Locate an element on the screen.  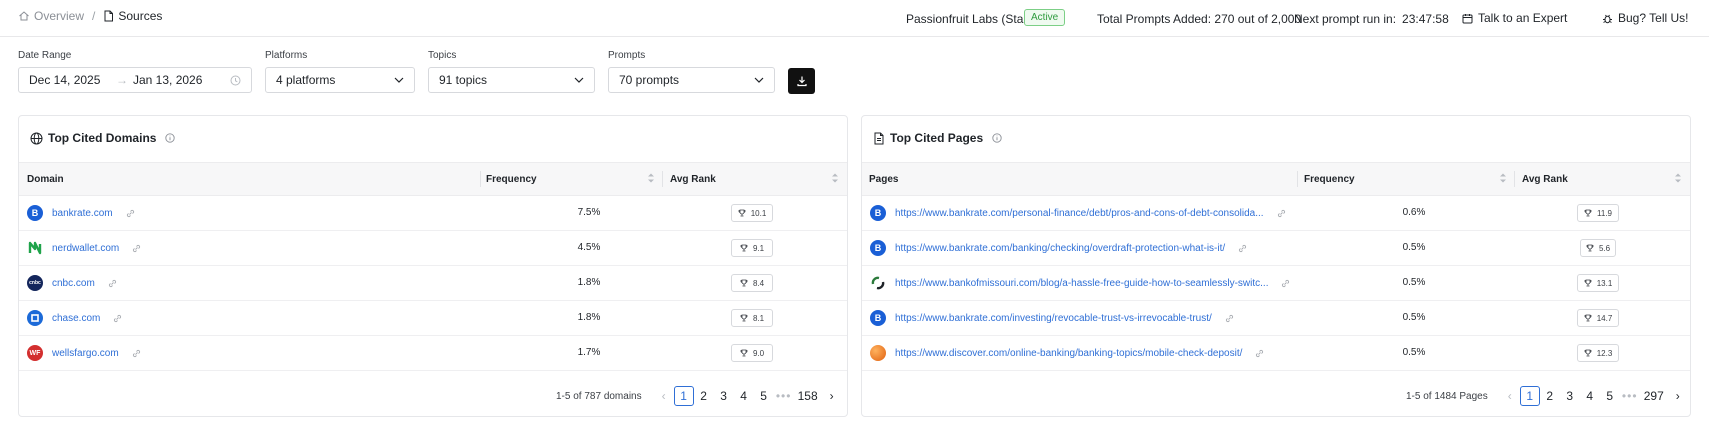
column-domain: Domain is located at coordinates (45, 179).